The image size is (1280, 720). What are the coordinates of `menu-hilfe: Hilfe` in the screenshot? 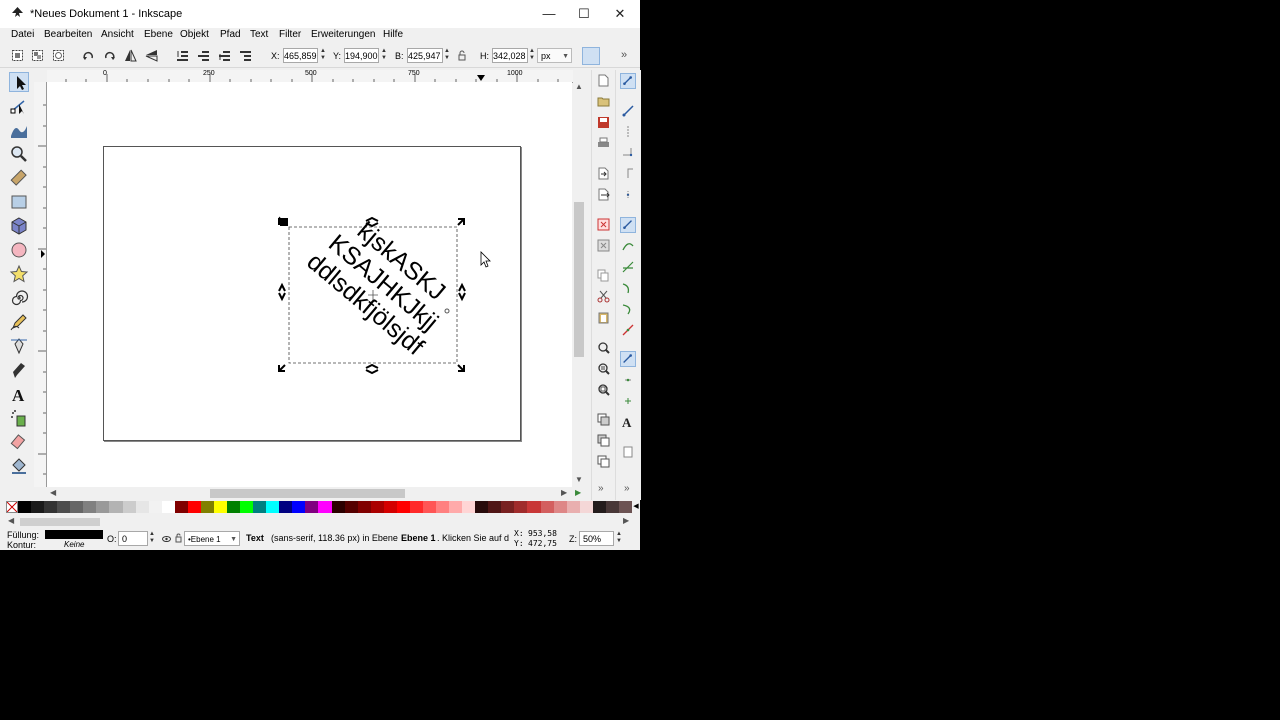 It's located at (393, 34).